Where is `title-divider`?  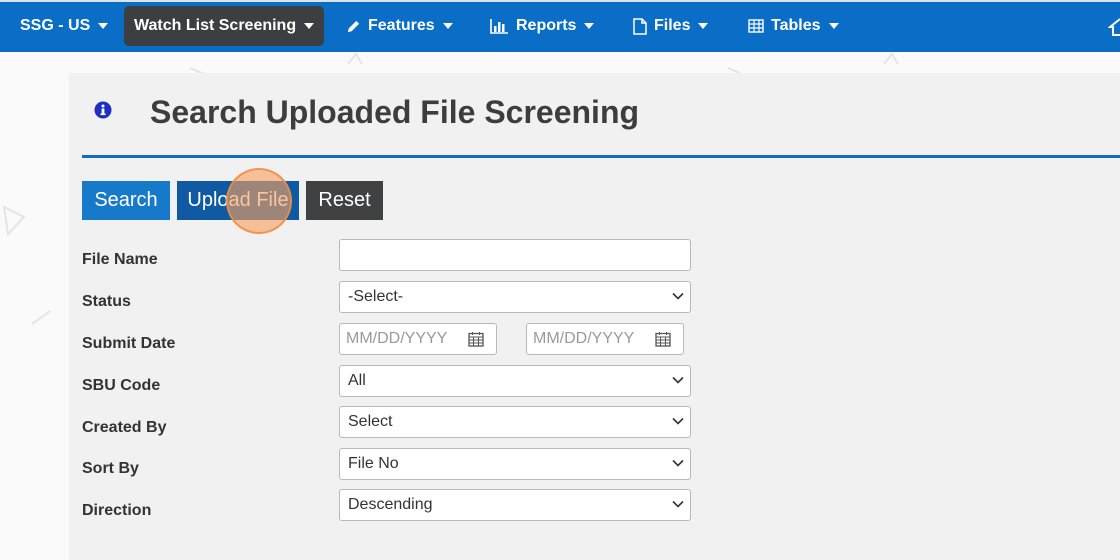
title-divider is located at coordinates (601, 156).